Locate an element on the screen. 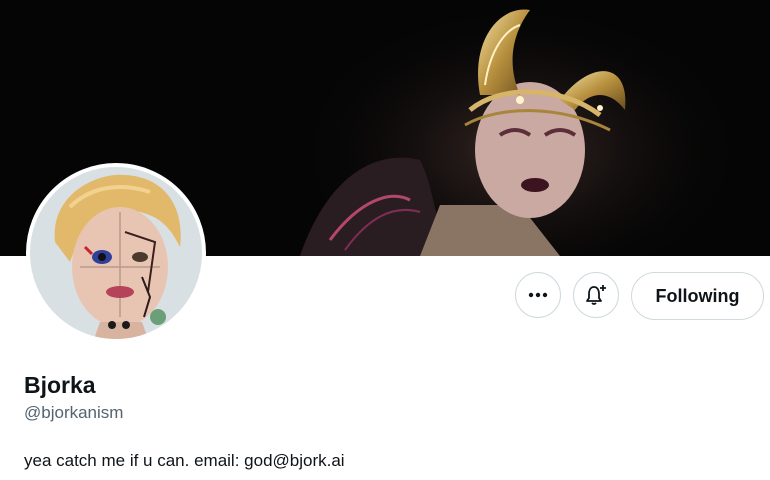 Image resolution: width=770 pixels, height=480 pixels. following-button: Following is located at coordinates (697, 296).